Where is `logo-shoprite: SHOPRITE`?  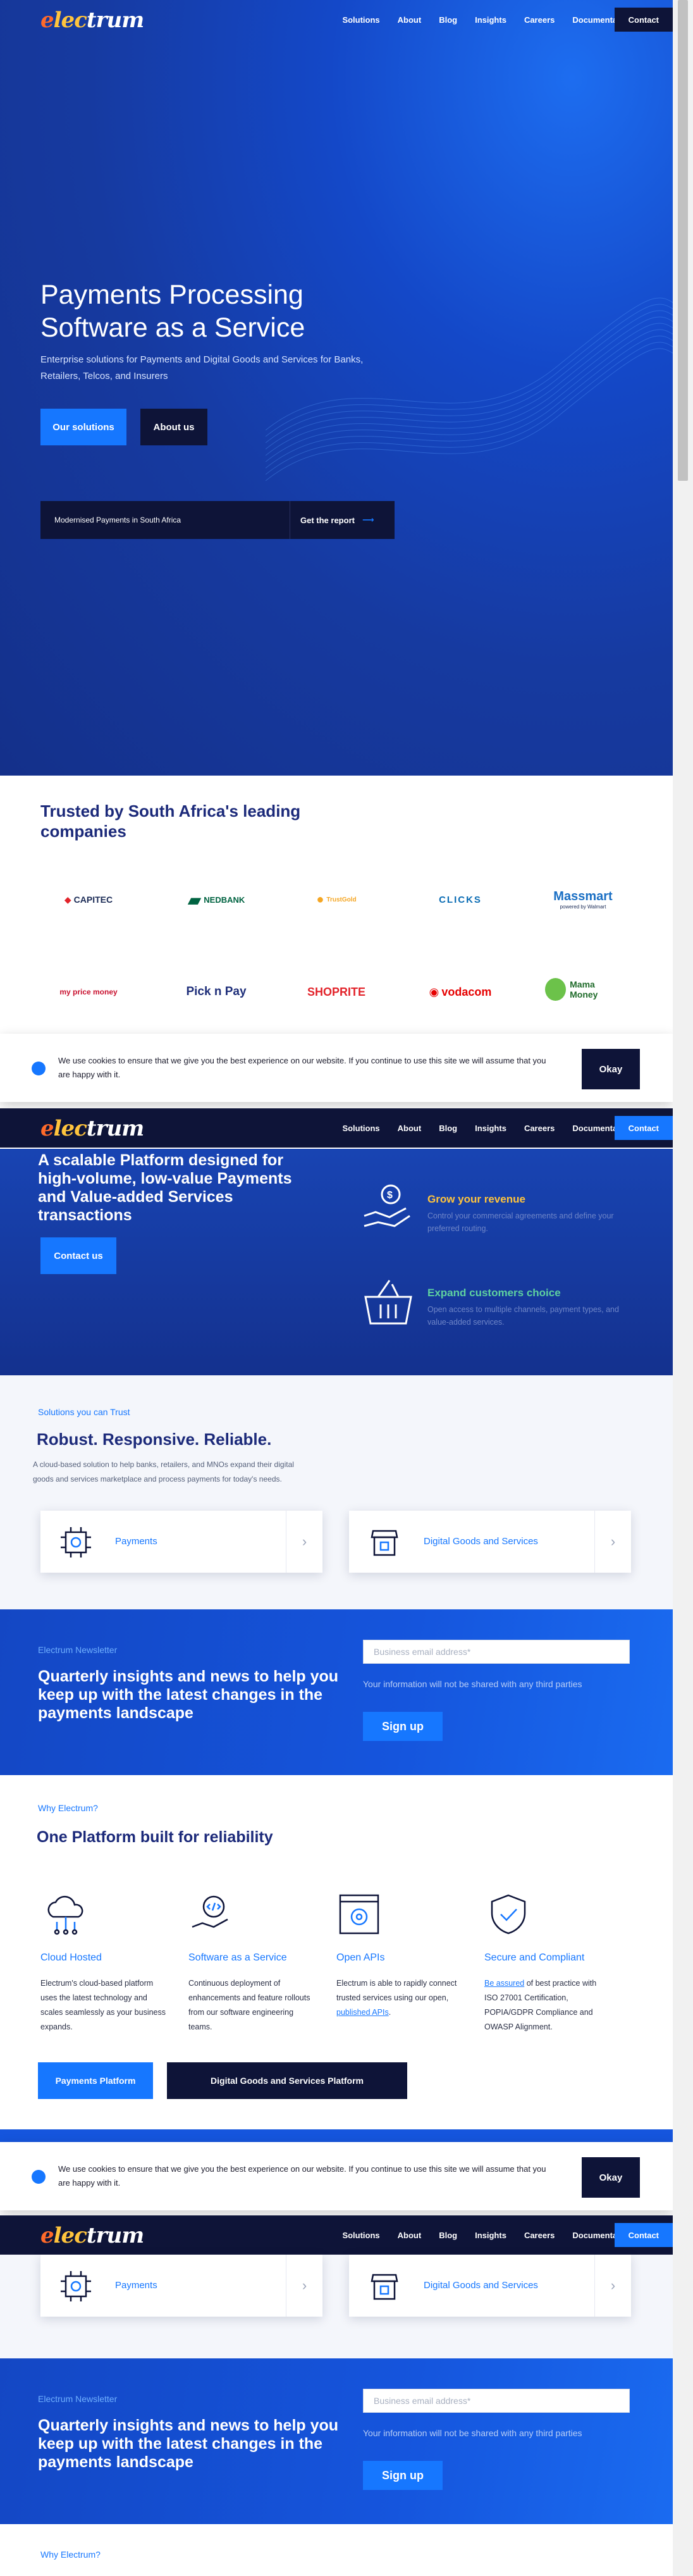 logo-shoprite: SHOPRITE is located at coordinates (336, 992).